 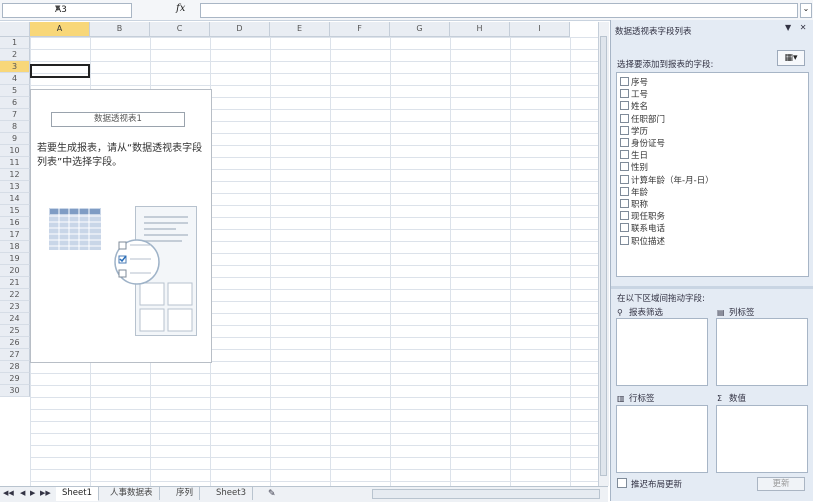 What do you see at coordinates (32, 493) in the screenshot?
I see `next-sheet-icon: ▶` at bounding box center [32, 493].